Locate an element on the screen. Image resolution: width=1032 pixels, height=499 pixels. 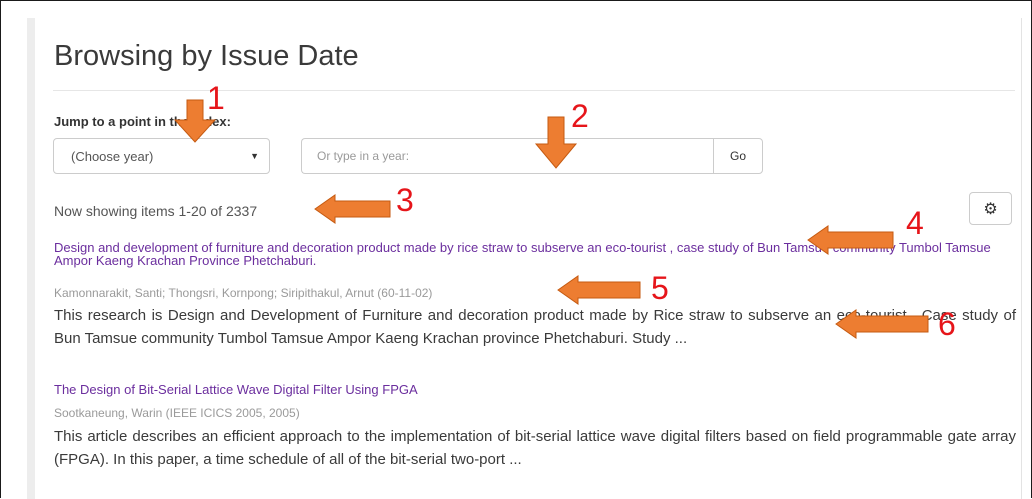
annotation-number: 3 is located at coordinates (405, 200).